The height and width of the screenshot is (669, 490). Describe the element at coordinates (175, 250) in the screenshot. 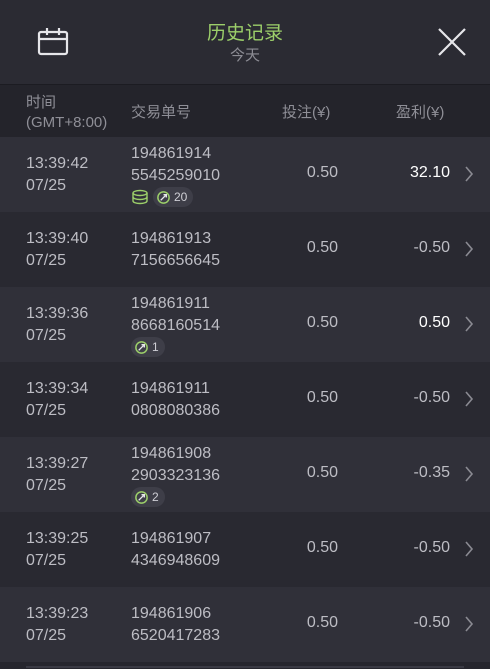

I see `row-txn-id: 194861913 7156656645` at that location.